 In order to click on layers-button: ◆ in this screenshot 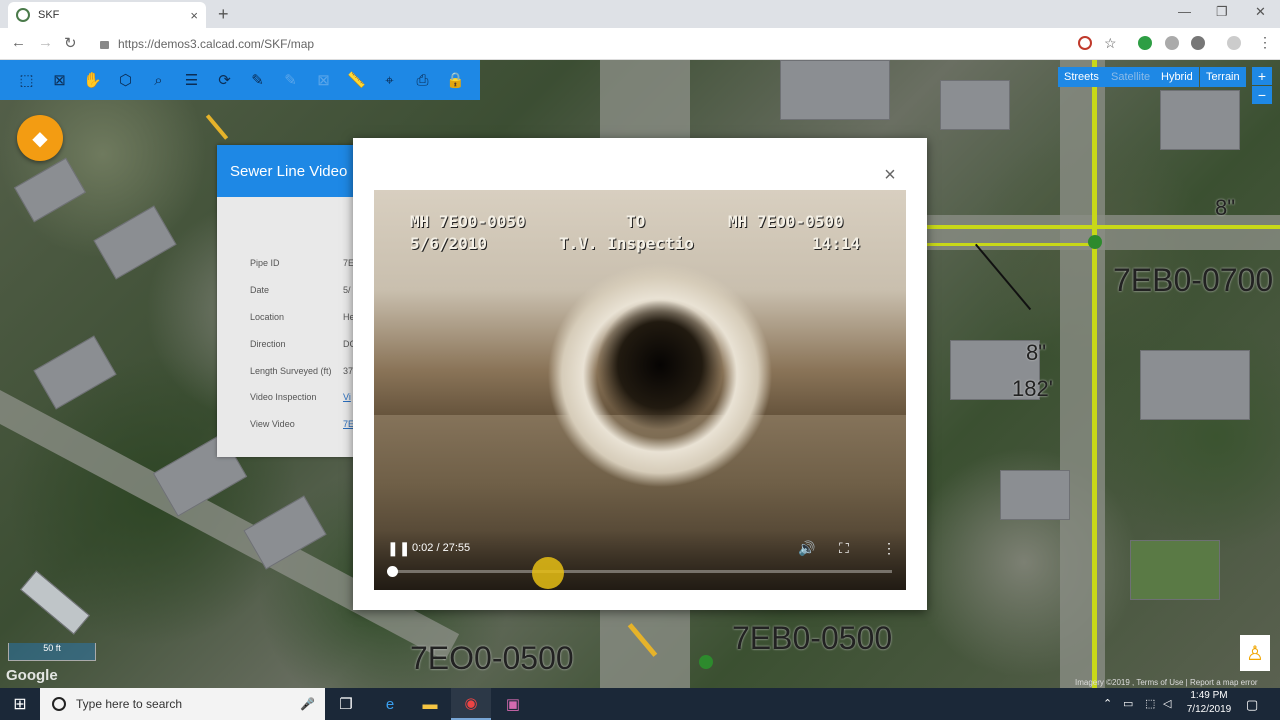, I will do `click(40, 138)`.